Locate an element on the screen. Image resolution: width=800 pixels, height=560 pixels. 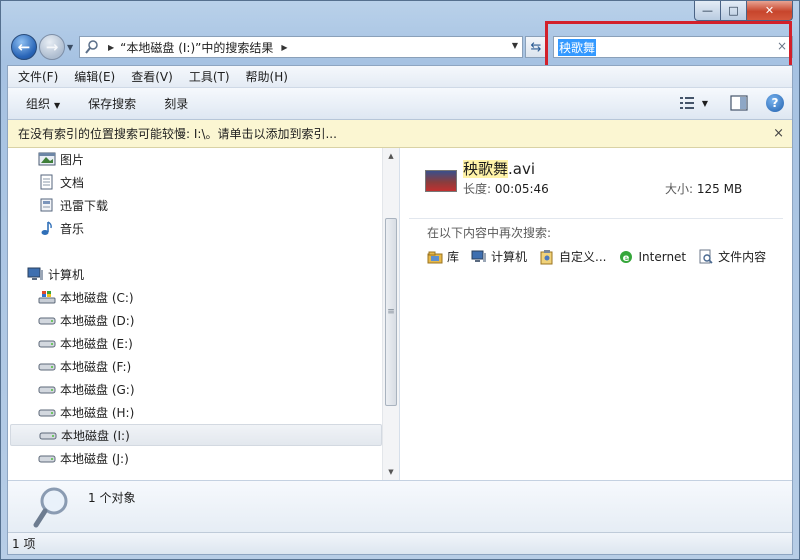
internet-explorer-icon: e is located at coordinates (626, 257).